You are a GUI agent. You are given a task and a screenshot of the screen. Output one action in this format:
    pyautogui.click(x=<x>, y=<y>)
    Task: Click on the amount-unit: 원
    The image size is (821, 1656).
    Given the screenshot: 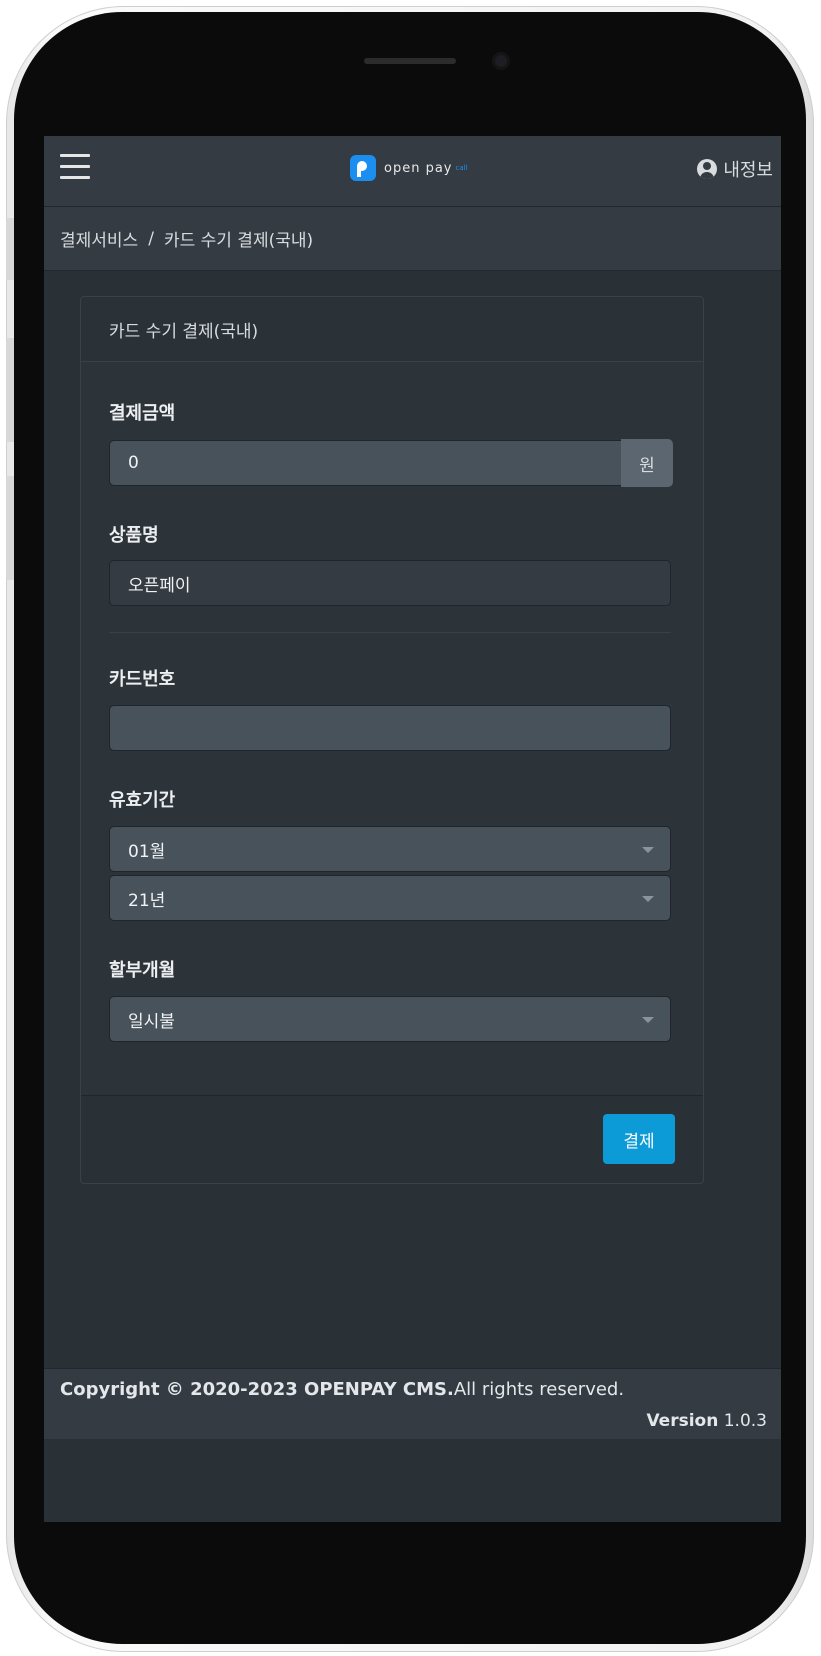 What is the action you would take?
    pyautogui.click(x=647, y=463)
    